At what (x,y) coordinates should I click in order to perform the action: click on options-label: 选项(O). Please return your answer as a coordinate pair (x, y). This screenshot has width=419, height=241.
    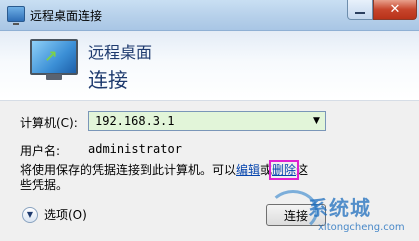
    Looking at the image, I should click on (65, 215).